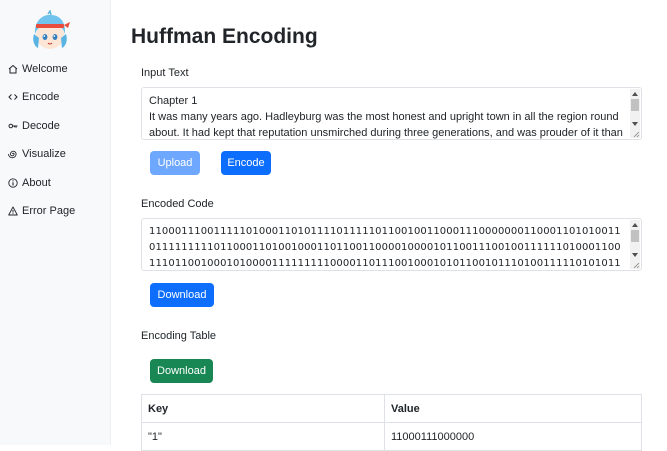  I want to click on sidebar-item-decode: Decode, so click(34, 126).